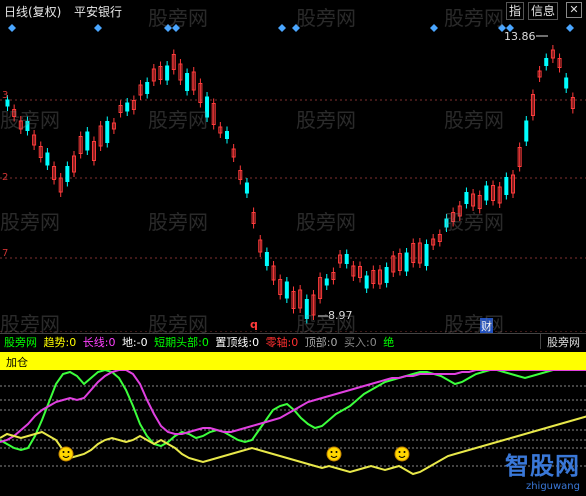 This screenshot has width=586, height=496. I want to click on index-button: 指, so click(515, 11).